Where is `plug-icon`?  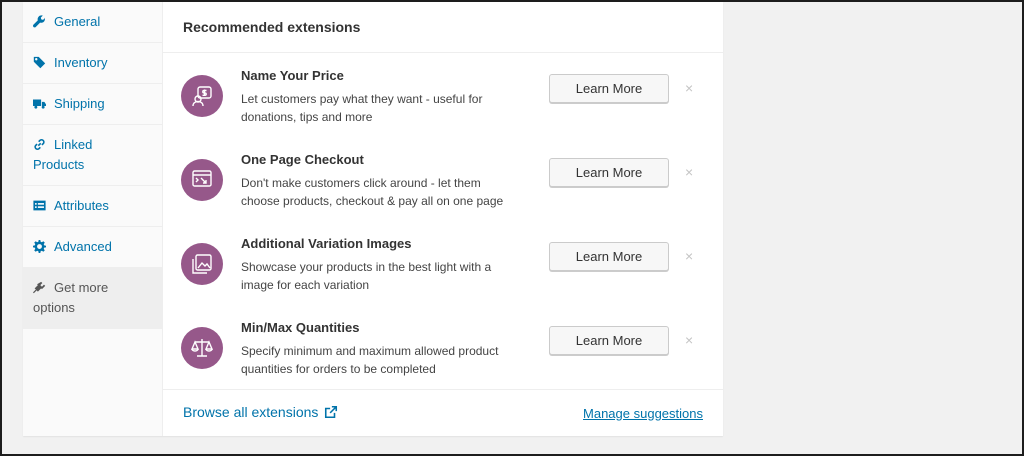 plug-icon is located at coordinates (43, 287).